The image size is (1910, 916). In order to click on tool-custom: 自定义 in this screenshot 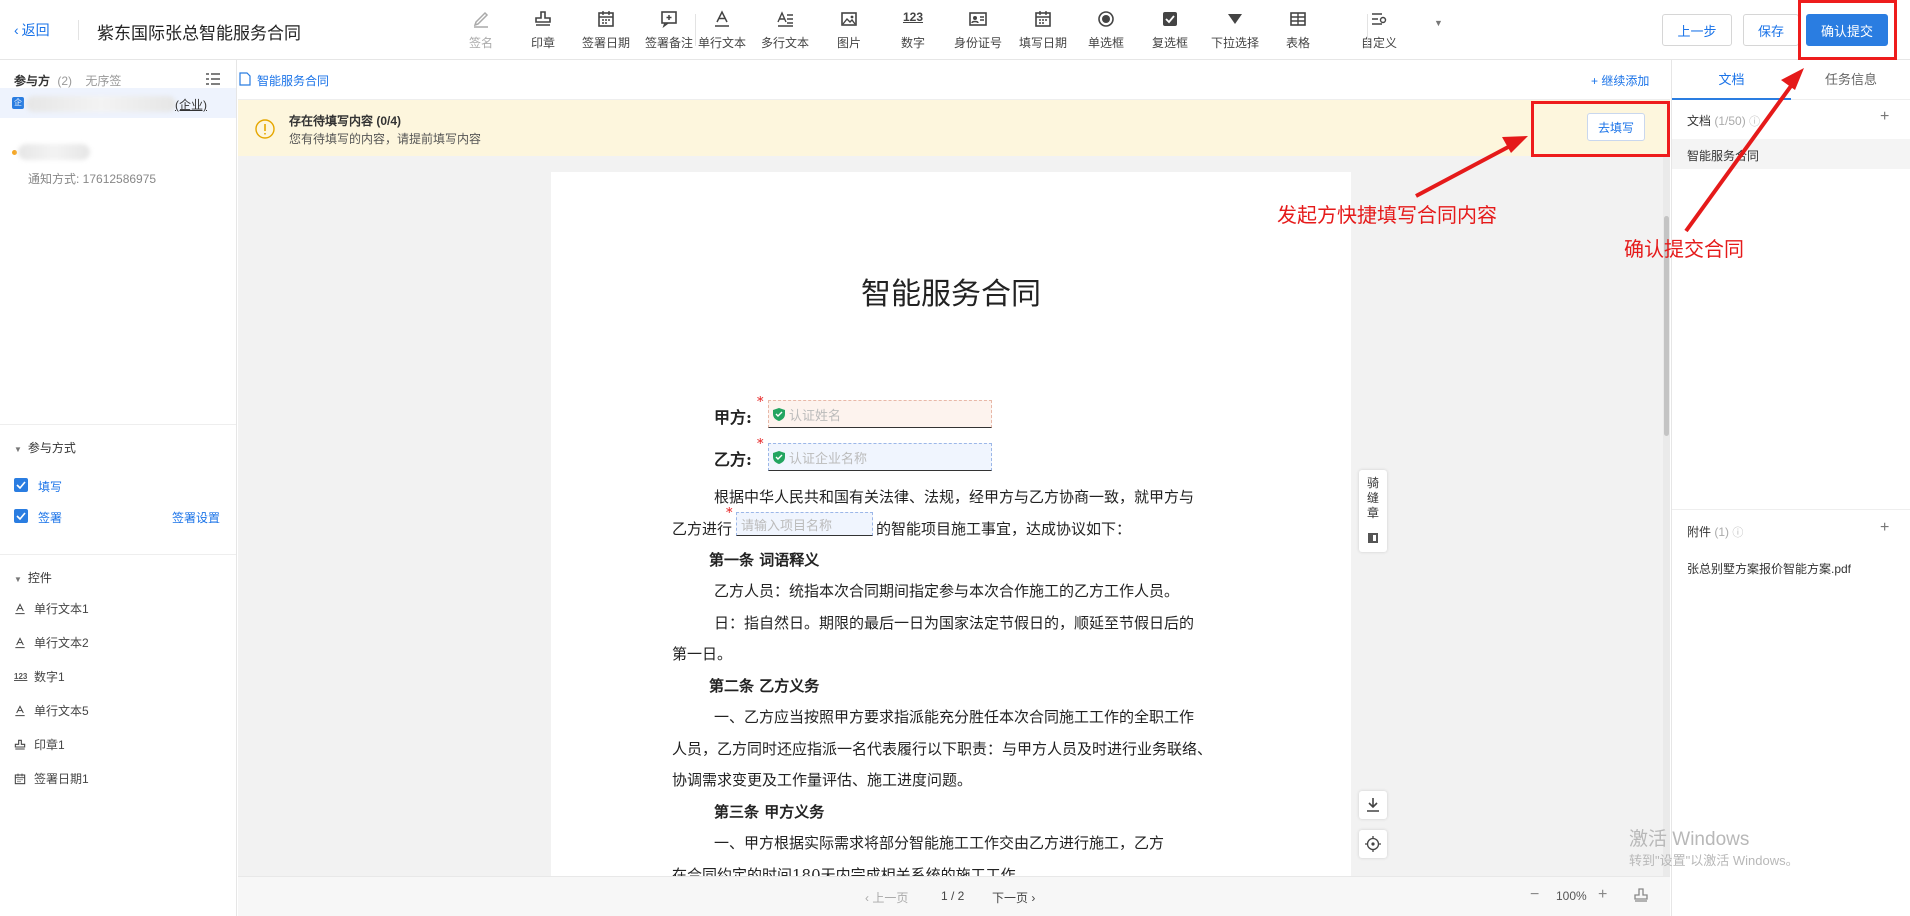, I will do `click(1379, 30)`.